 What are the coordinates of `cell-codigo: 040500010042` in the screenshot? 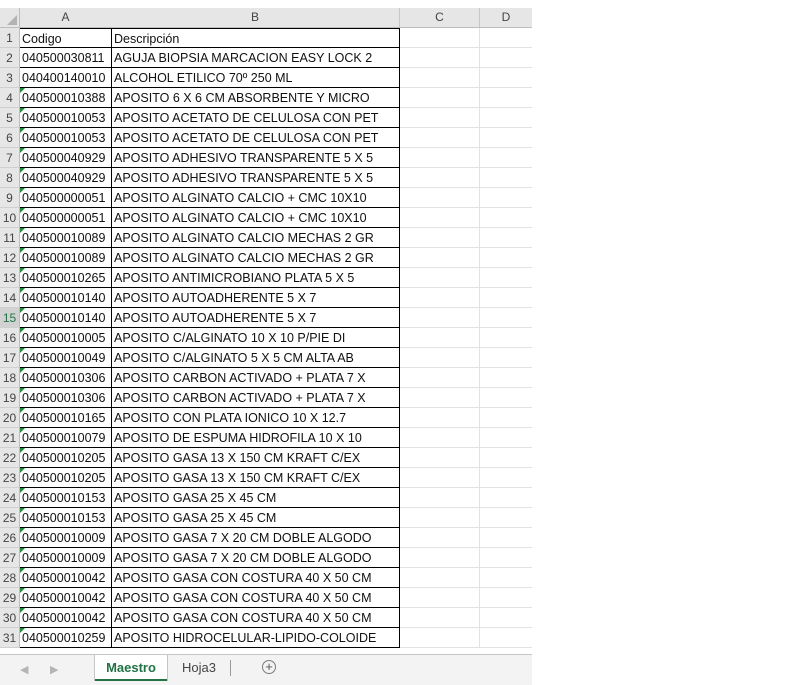 It's located at (66, 598).